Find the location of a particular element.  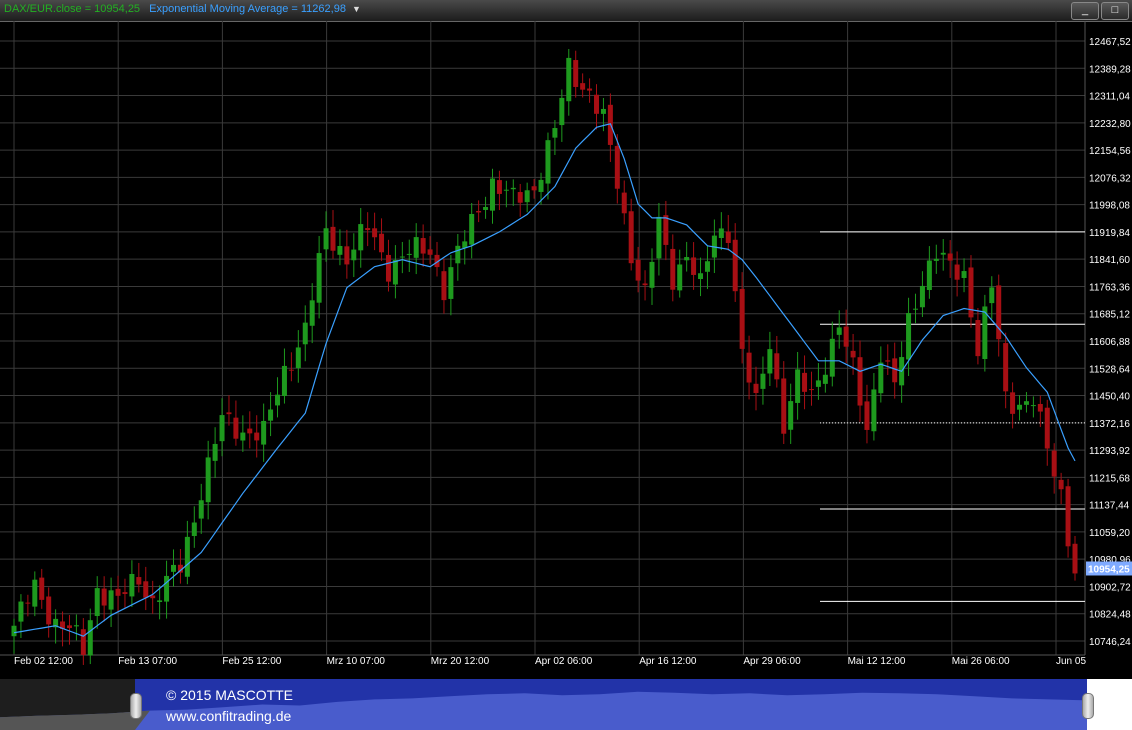

minimize-button: _ is located at coordinates (1085, 11).